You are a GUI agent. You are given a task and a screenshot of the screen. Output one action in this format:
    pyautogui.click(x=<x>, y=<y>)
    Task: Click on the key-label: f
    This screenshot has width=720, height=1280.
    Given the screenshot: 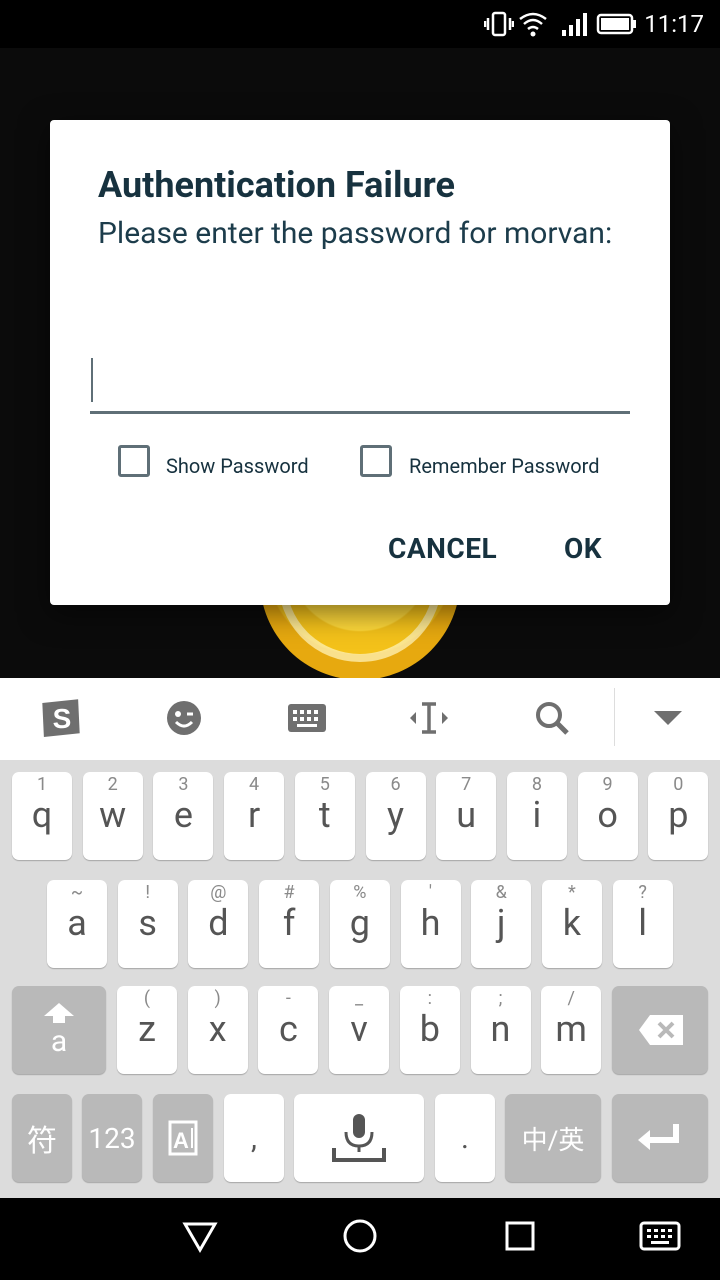 What is the action you would take?
    pyautogui.click(x=289, y=923)
    